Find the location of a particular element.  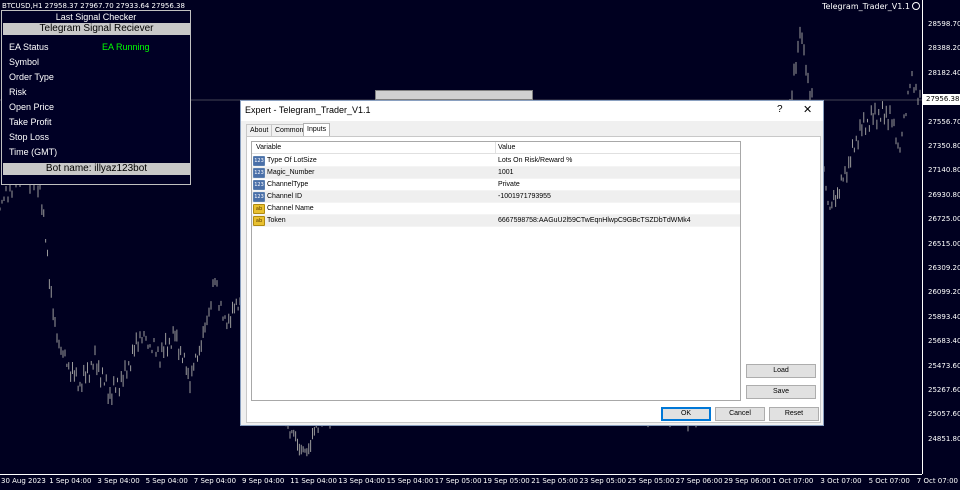

panel-row-take-profit: Take Profit is located at coordinates (30, 122).